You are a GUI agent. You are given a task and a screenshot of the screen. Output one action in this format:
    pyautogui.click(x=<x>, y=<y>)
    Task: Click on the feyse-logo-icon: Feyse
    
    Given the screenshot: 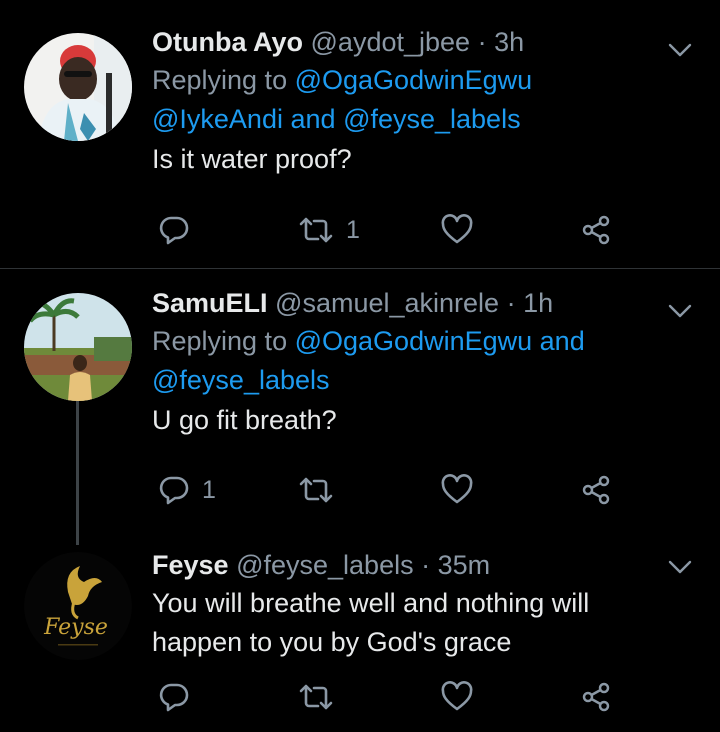 What is the action you would take?
    pyautogui.click(x=78, y=606)
    